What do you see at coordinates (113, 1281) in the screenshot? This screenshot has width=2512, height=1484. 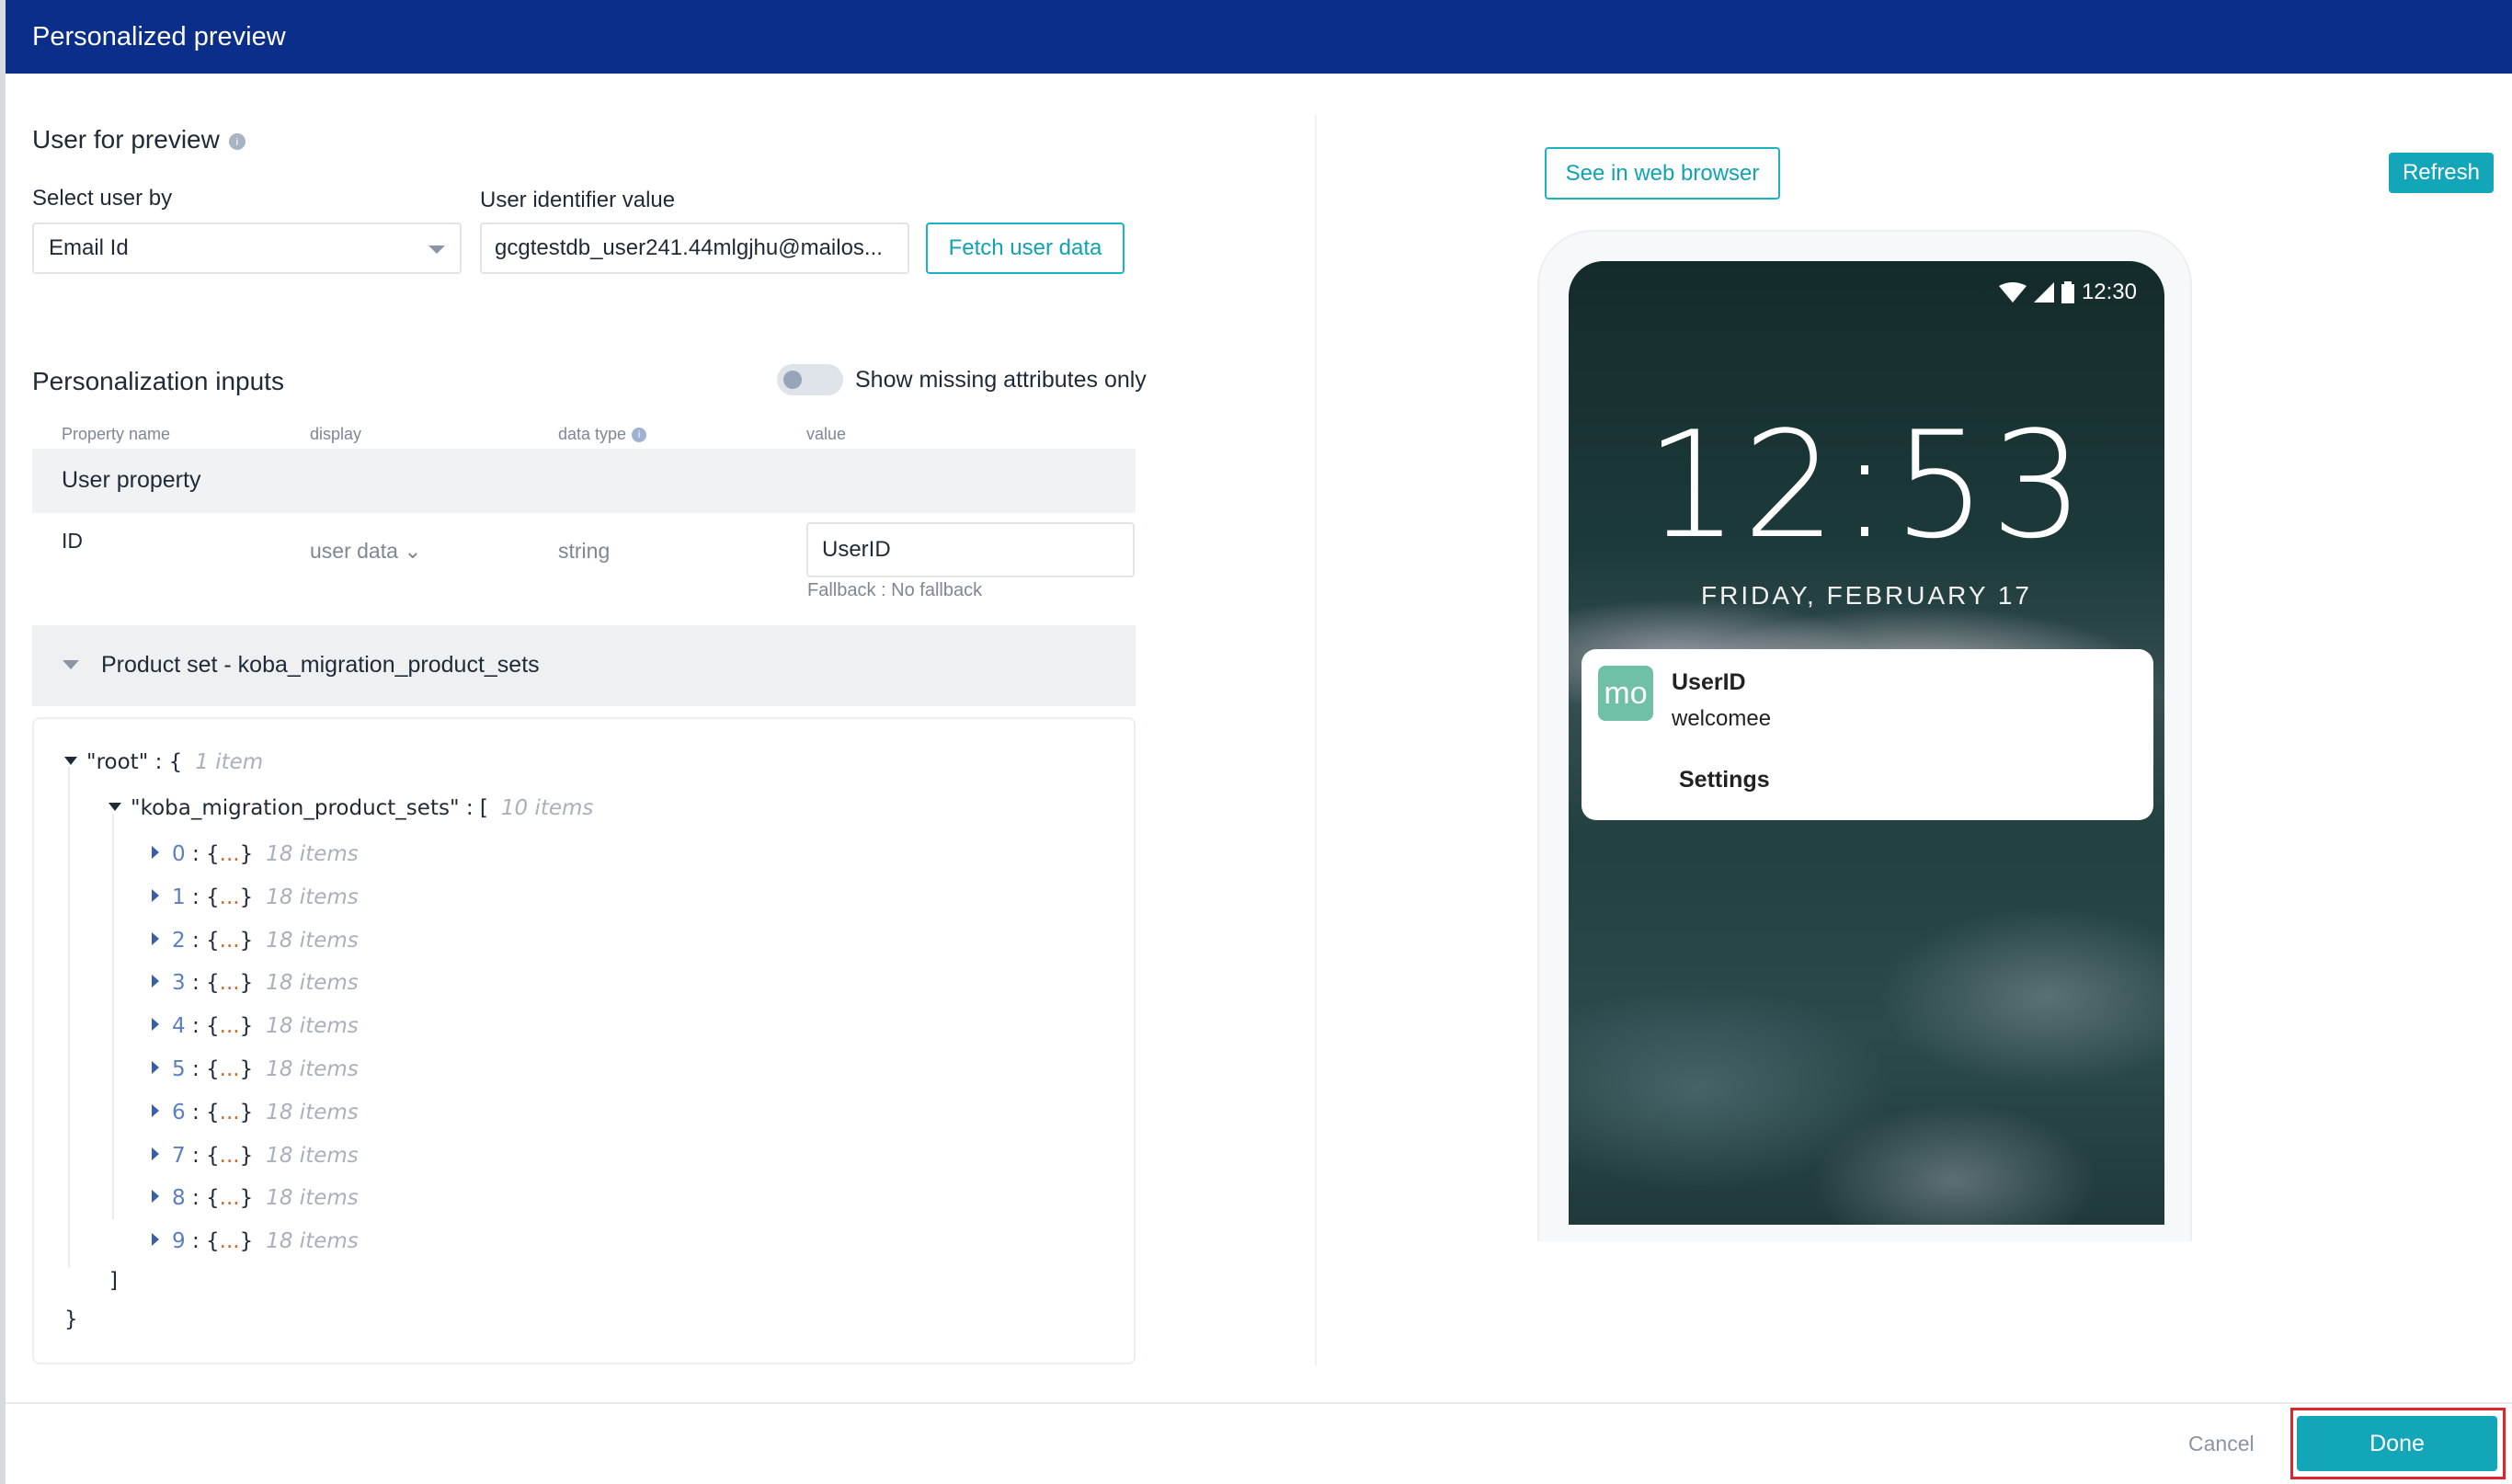 I see `json-array-close: ]` at bounding box center [113, 1281].